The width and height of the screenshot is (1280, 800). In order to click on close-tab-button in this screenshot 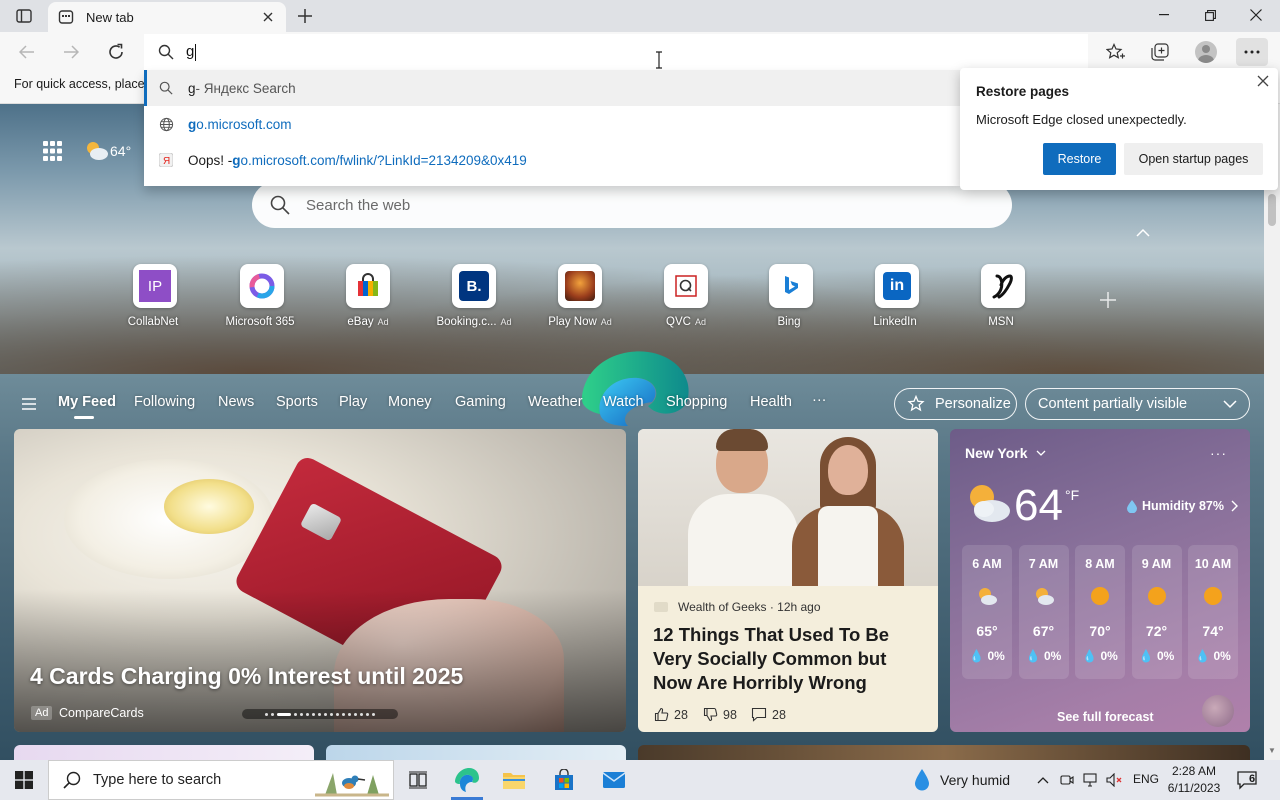, I will do `click(268, 17)`.